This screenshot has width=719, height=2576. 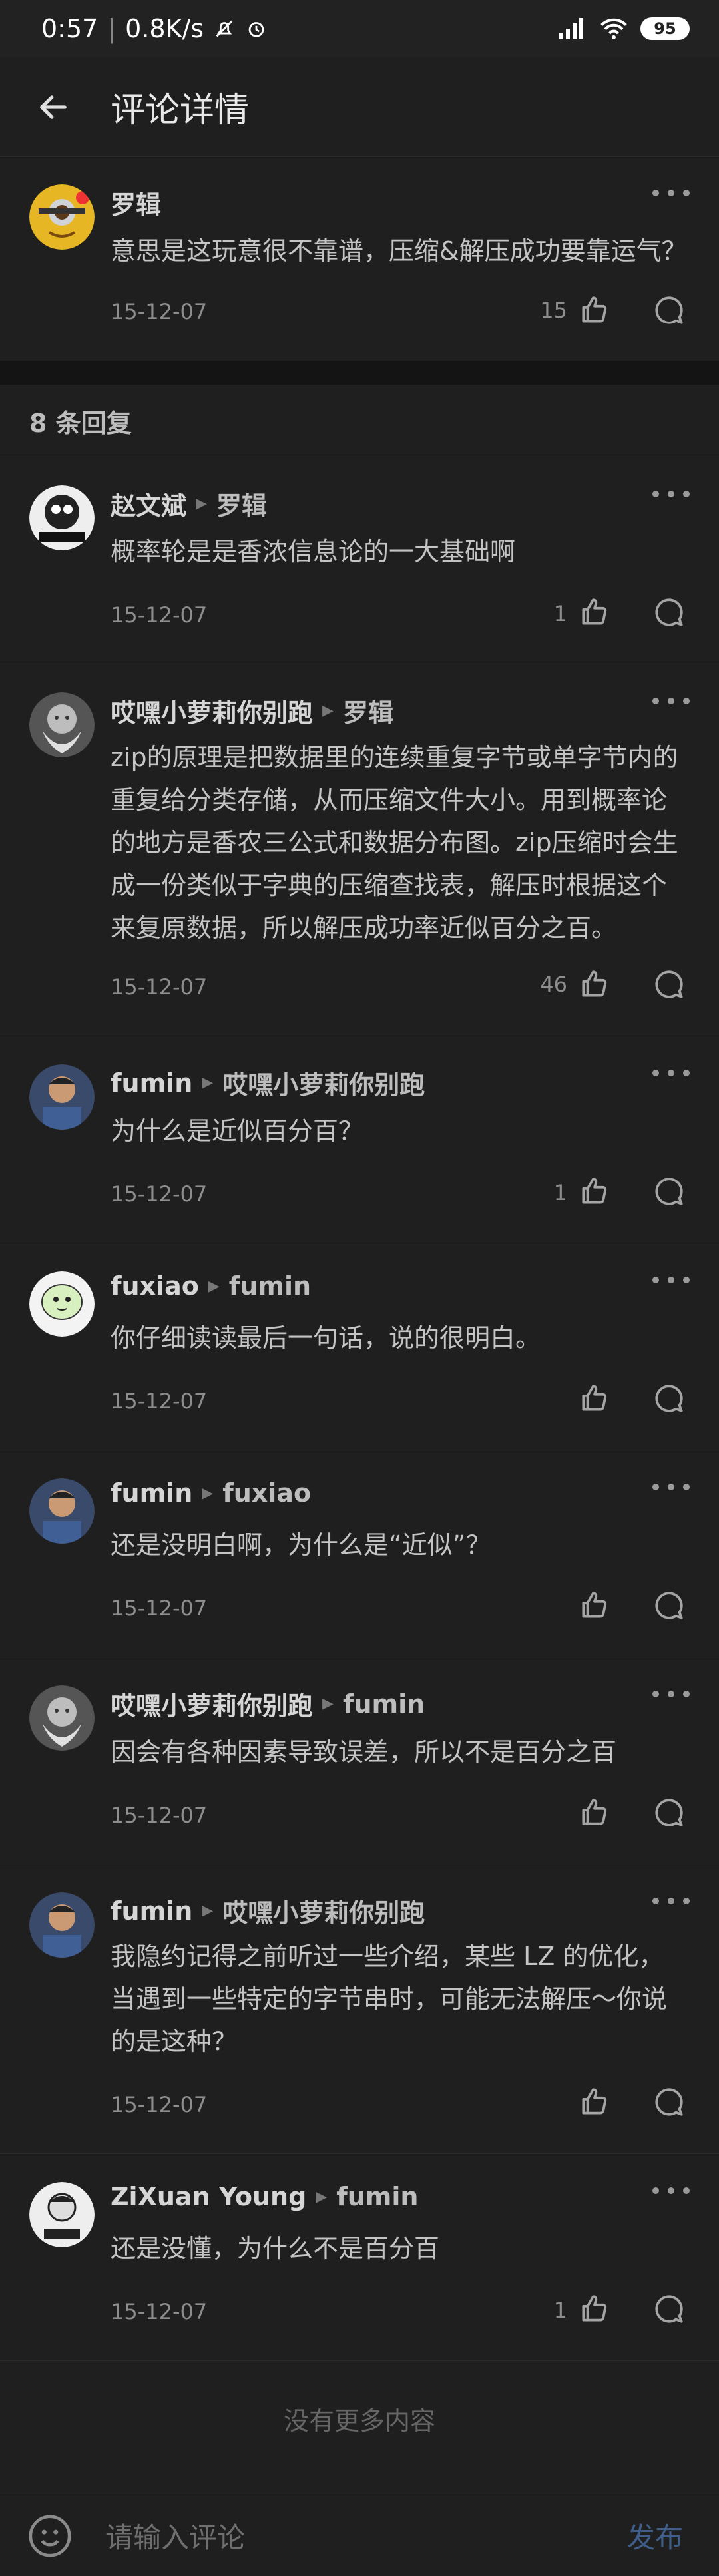 What do you see at coordinates (399, 251) in the screenshot?
I see `comment-content: 意思是这玩意很不靠谱，压缩&解压成功要靠运气？` at bounding box center [399, 251].